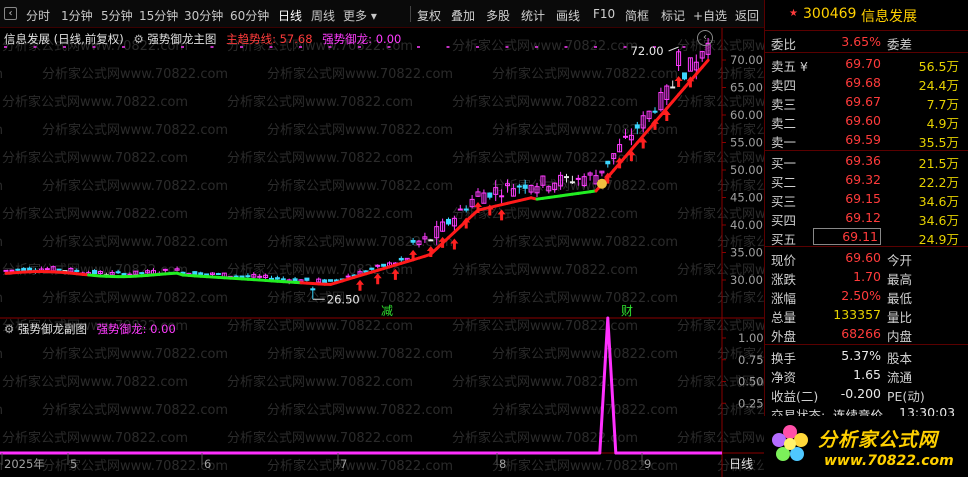  I want to click on trend-line-value: 主趋势线: 57.68, so click(269, 39).